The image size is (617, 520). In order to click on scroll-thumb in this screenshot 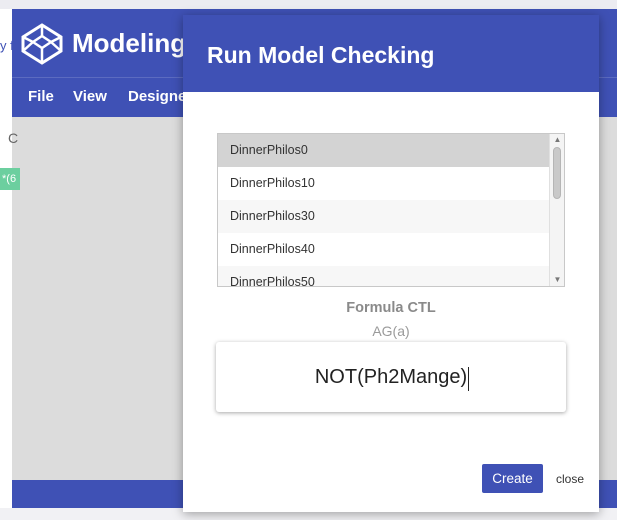, I will do `click(557, 173)`.